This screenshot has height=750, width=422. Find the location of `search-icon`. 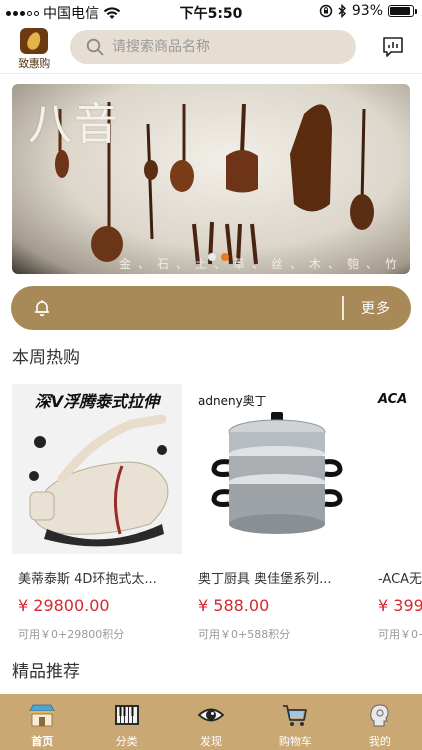

search-icon is located at coordinates (95, 47).